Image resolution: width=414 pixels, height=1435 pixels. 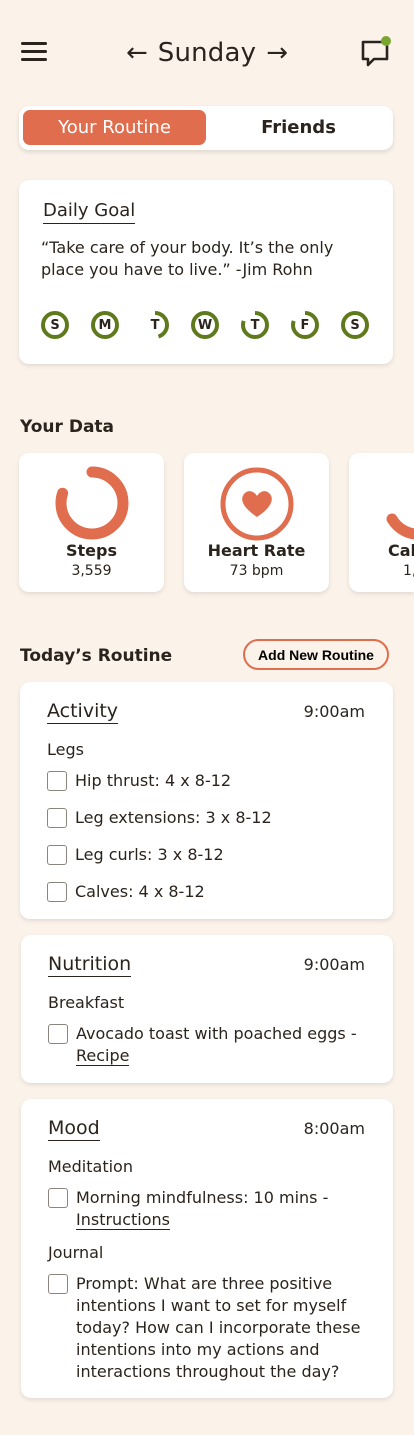 What do you see at coordinates (91, 571) in the screenshot?
I see `steps-value: 3,559` at bounding box center [91, 571].